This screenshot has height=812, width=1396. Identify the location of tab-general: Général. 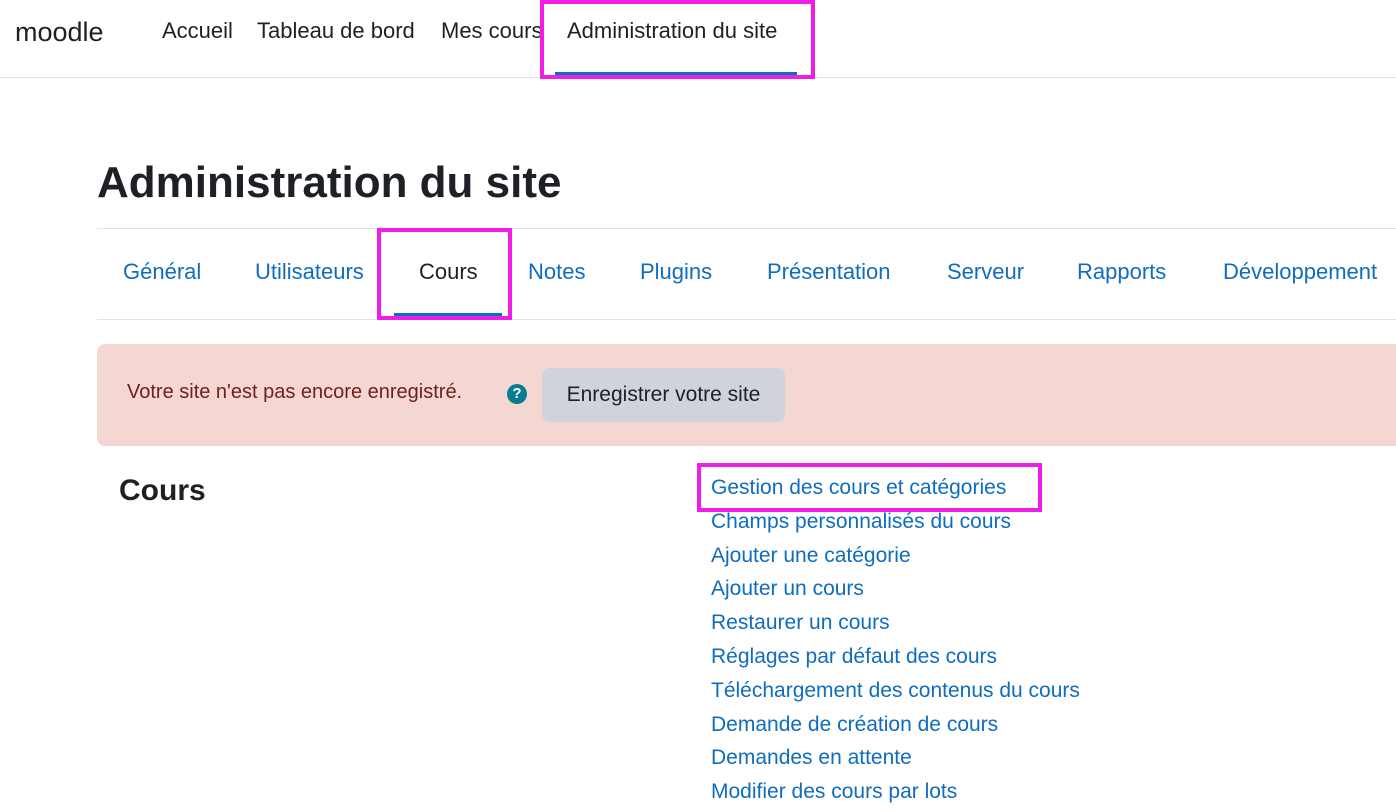
(162, 272).